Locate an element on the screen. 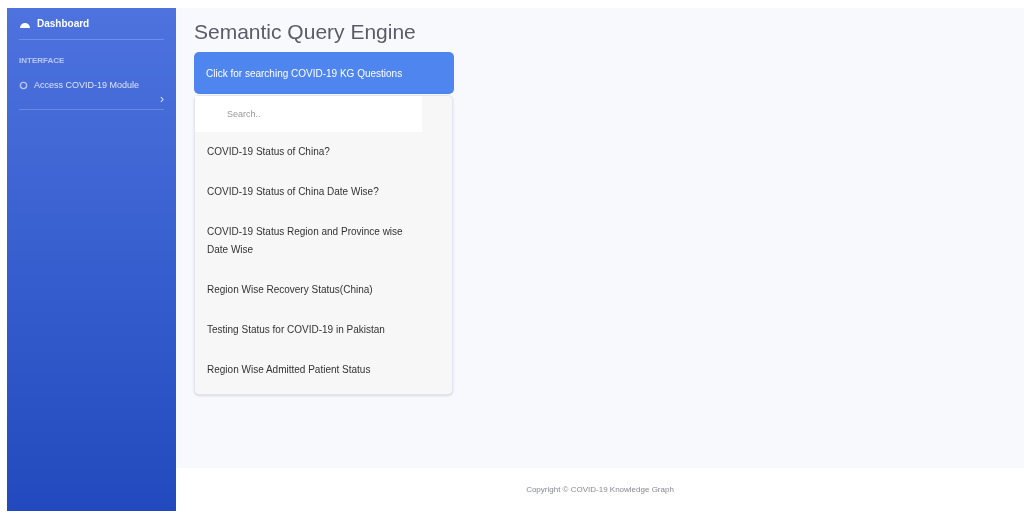 Image resolution: width=1024 pixels, height=515 pixels. search-field: Search.. is located at coordinates (308, 114).